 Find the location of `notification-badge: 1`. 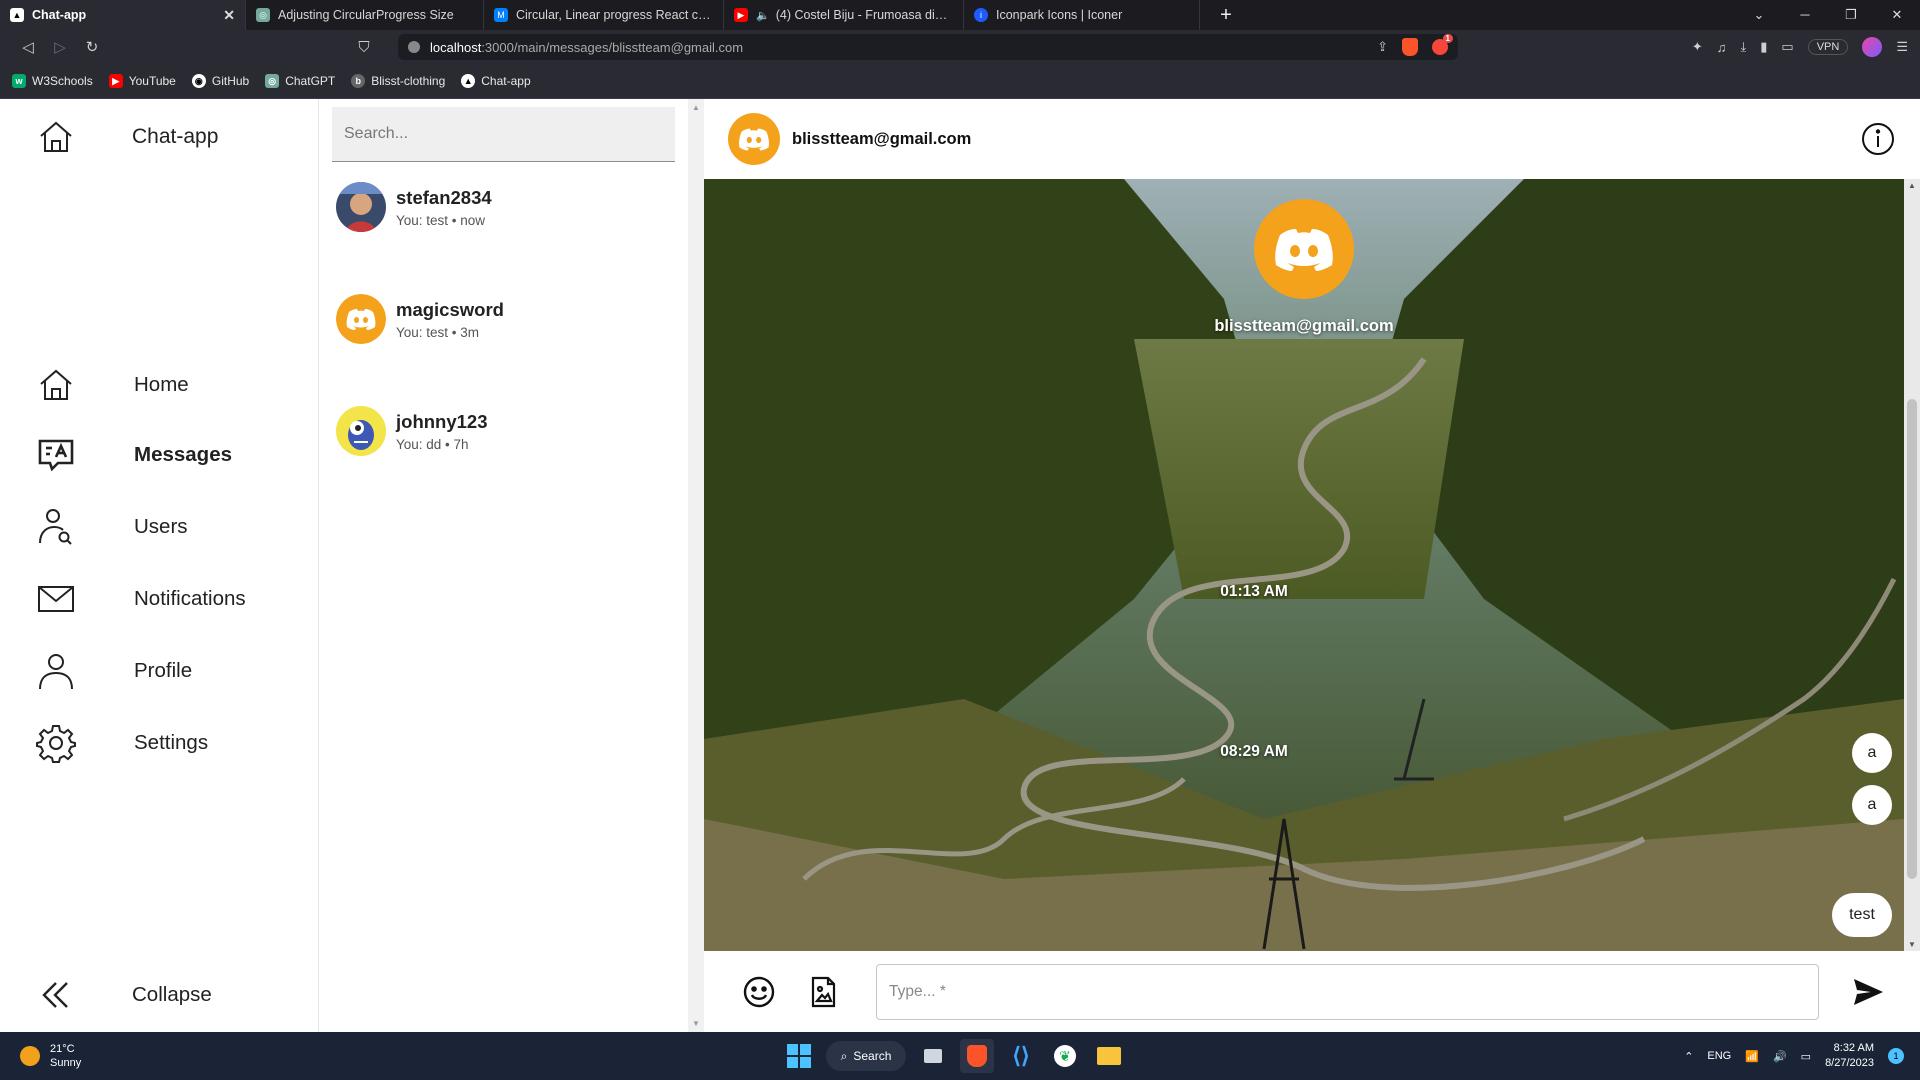

notification-badge: 1 is located at coordinates (1896, 1056).